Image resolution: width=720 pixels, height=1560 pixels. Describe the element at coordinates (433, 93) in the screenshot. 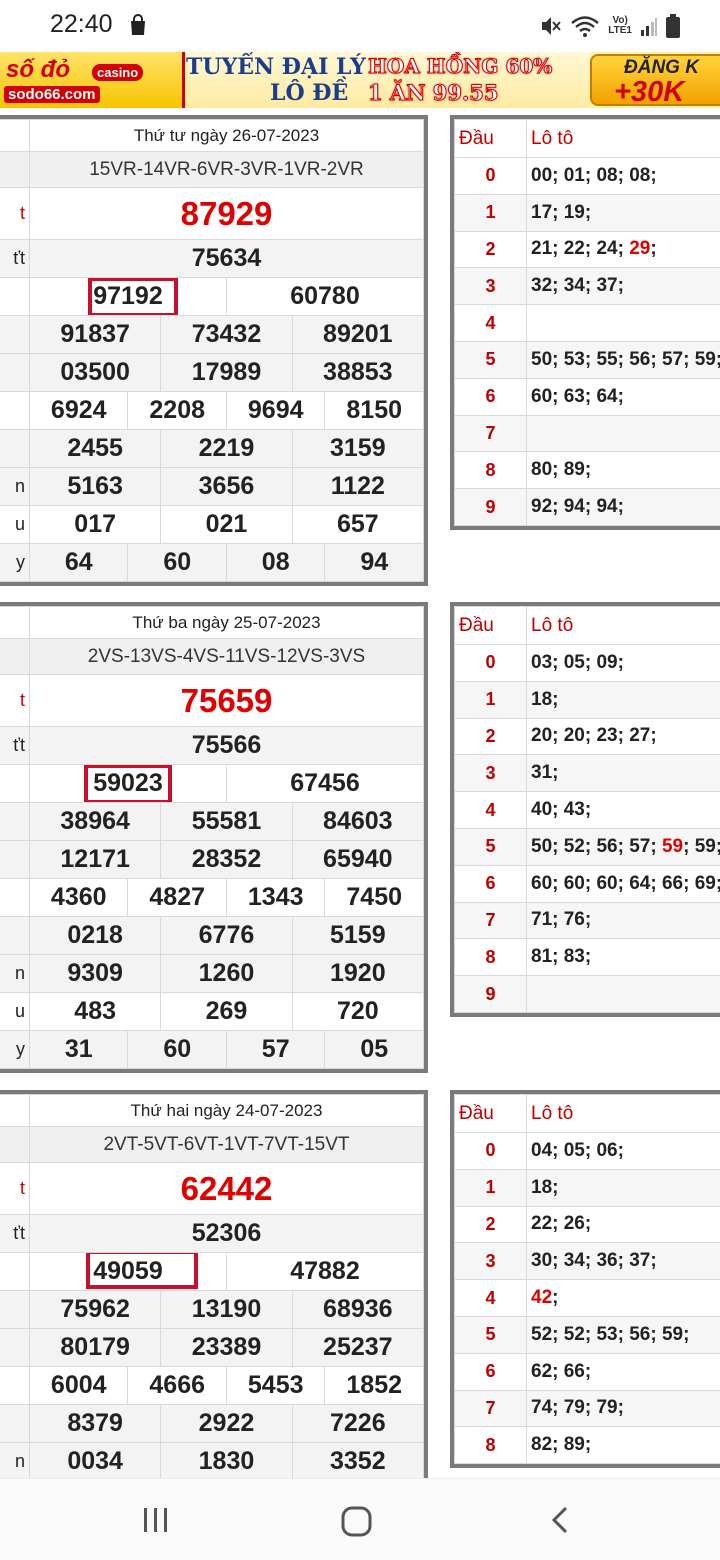

I see `ad-line2-right: 1 ĂN 99.55` at that location.